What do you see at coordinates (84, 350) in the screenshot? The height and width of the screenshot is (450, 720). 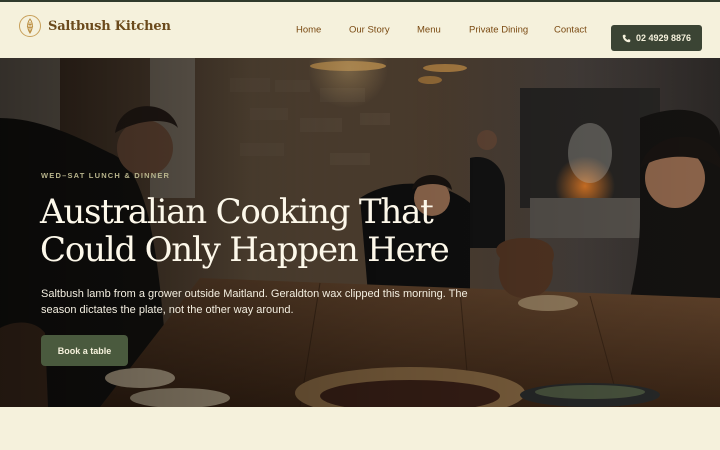 I see `book-table-button: Book a table` at bounding box center [84, 350].